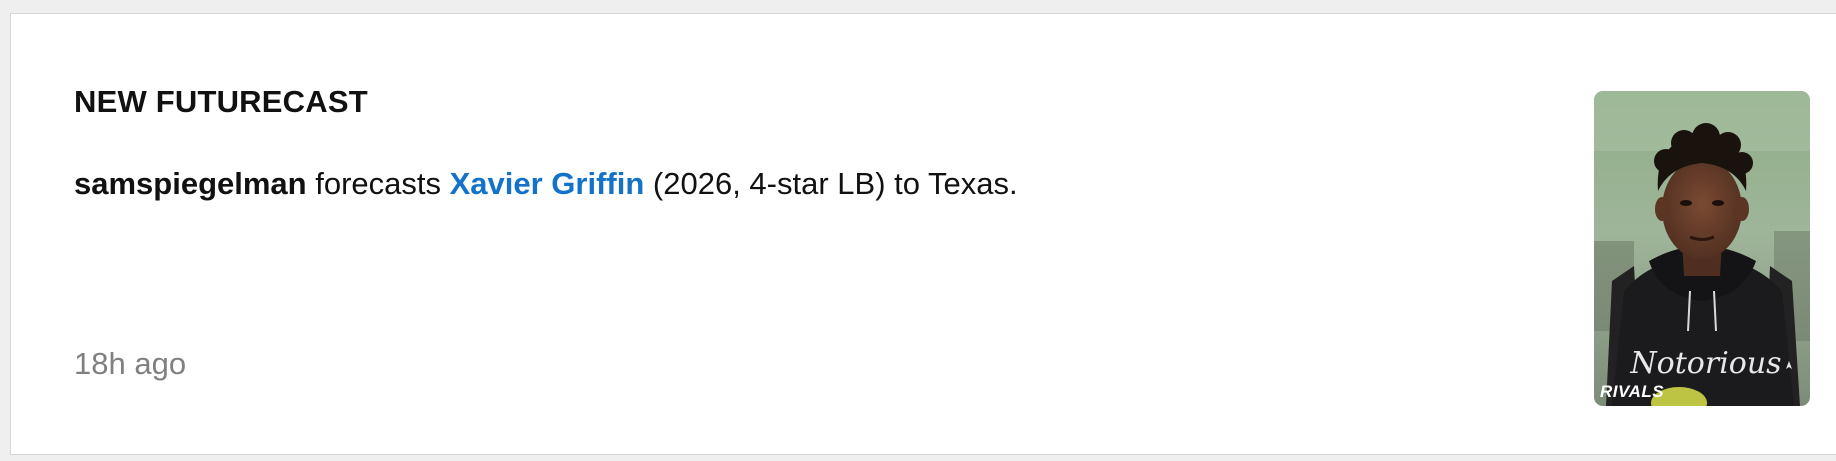 This screenshot has height=461, width=1836. I want to click on timestamp: 18h ago, so click(130, 363).